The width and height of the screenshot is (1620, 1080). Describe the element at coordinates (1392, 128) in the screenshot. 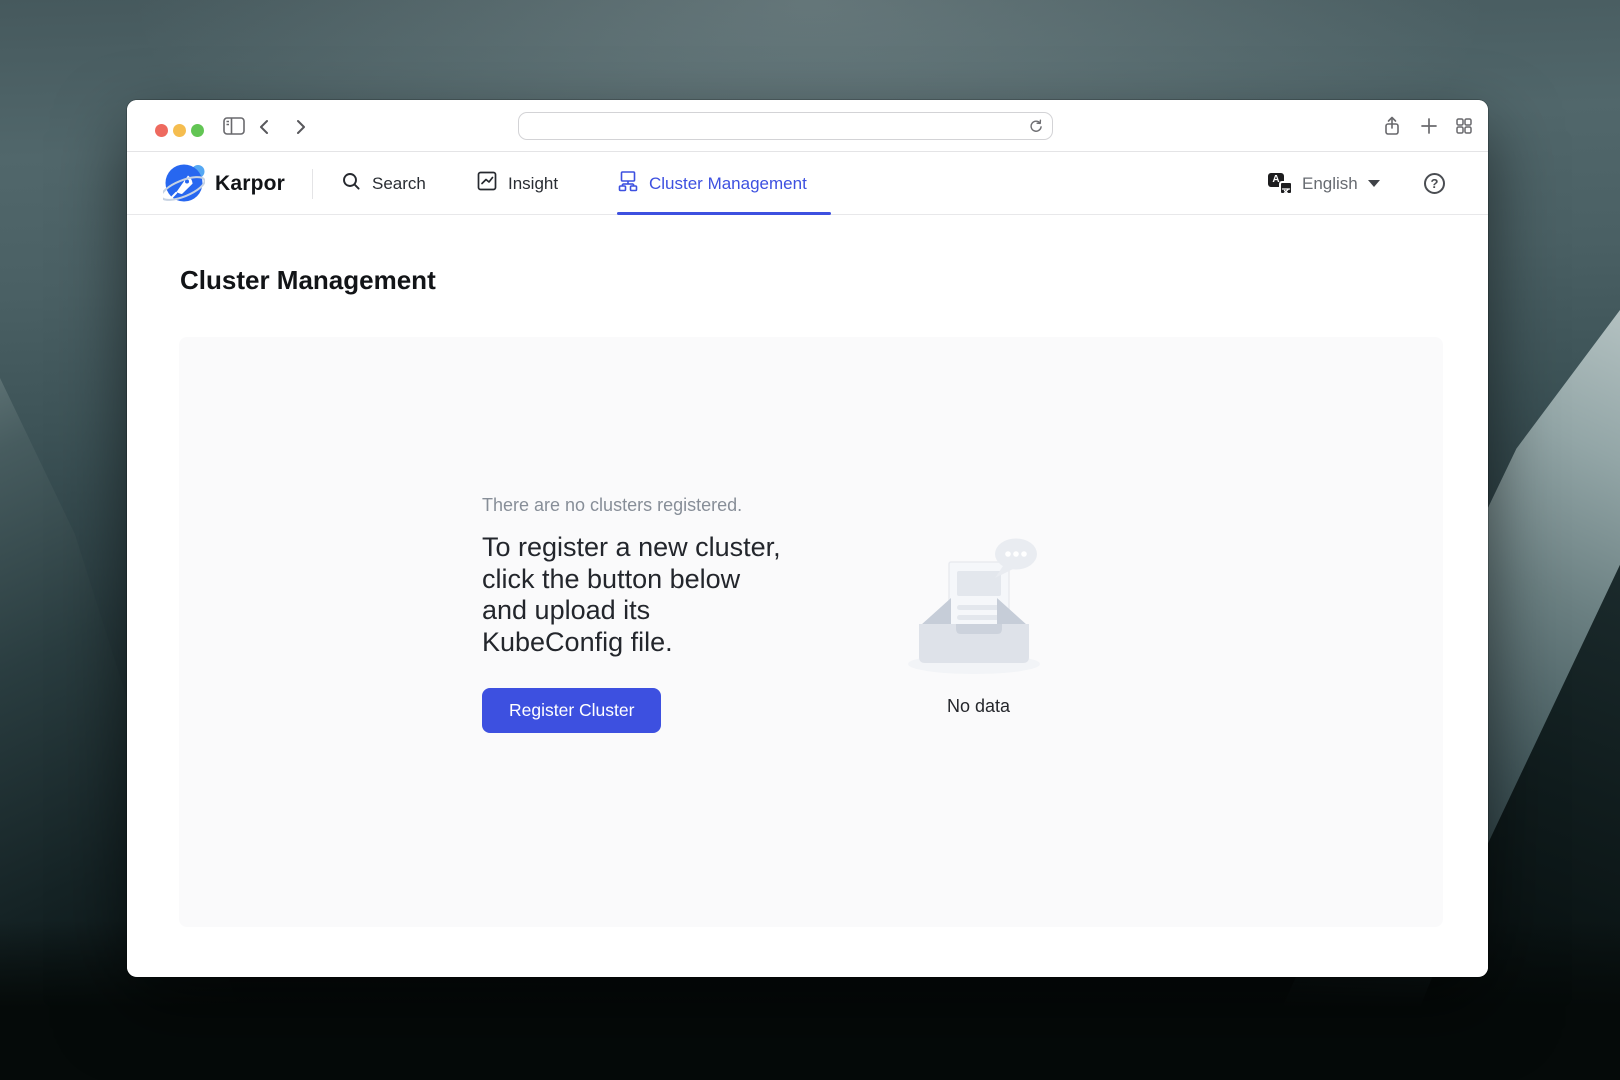

I see `share-icon` at that location.